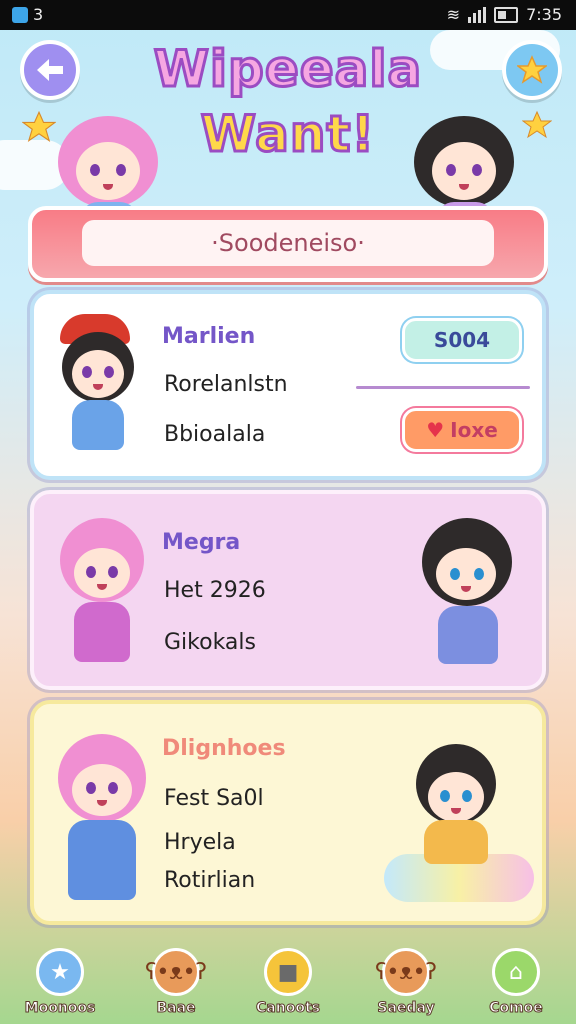 The image size is (576, 1024). Describe the element at coordinates (288, 15) in the screenshot. I see `status-bar: 3 ≋ 7:35` at that location.